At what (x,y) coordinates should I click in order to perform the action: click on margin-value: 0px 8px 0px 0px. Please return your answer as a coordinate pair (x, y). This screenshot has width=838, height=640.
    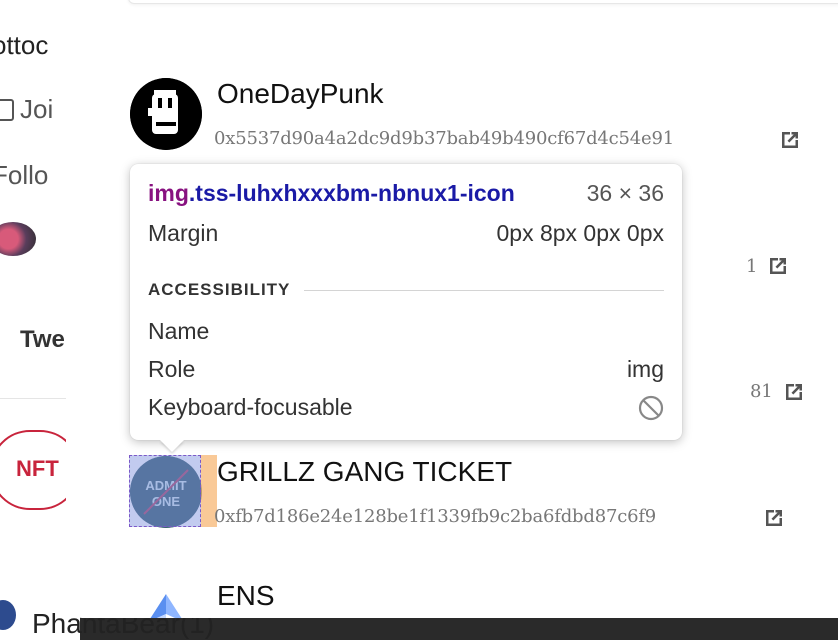
    Looking at the image, I should click on (580, 233).